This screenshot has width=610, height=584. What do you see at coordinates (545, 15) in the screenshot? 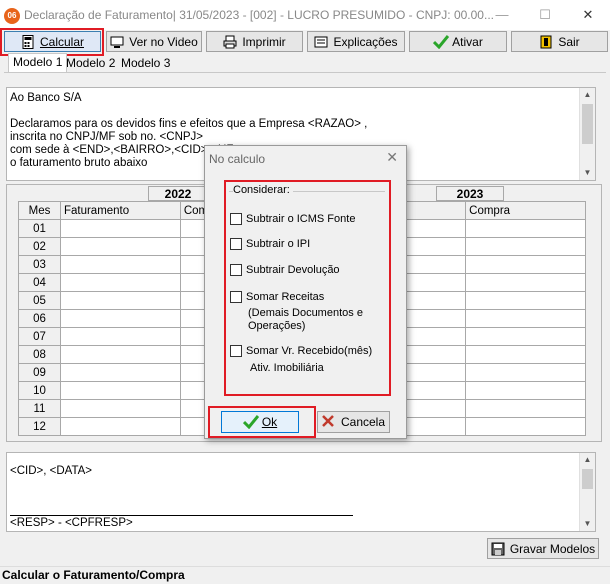
I see `maximize-button: ☐` at bounding box center [545, 15].